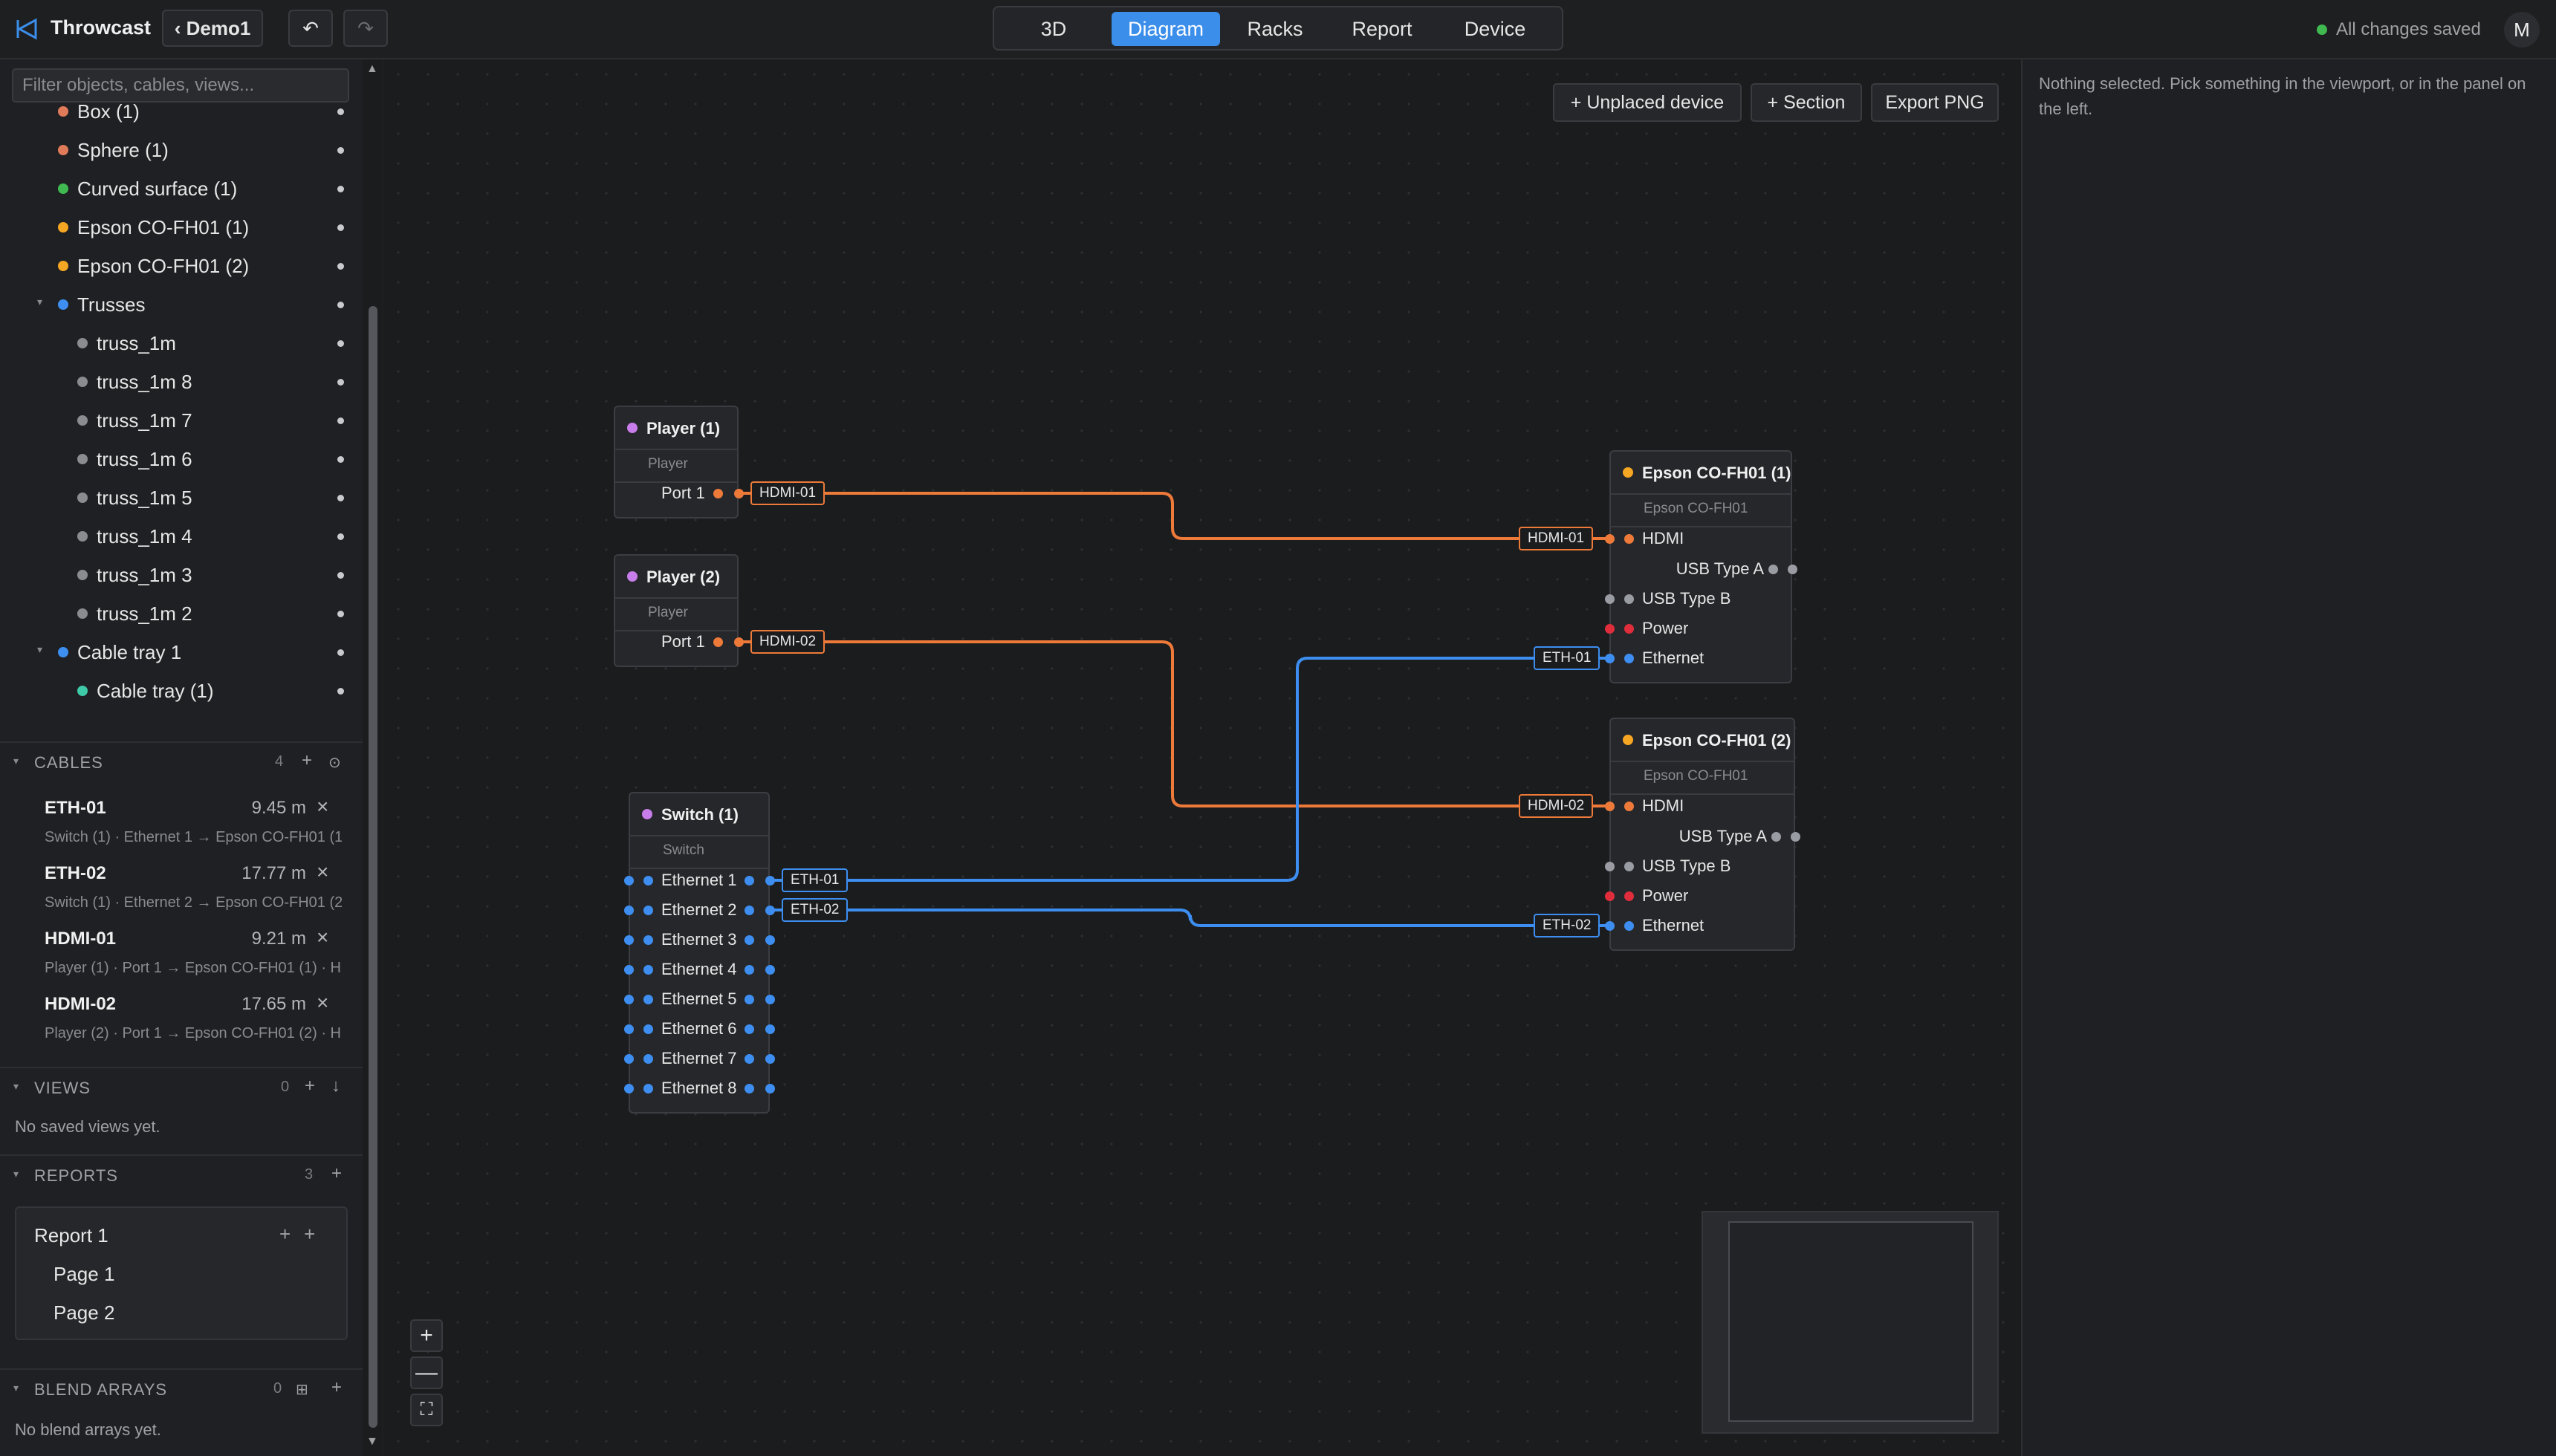  I want to click on chevron-down-icon: ▾, so click(39, 302).